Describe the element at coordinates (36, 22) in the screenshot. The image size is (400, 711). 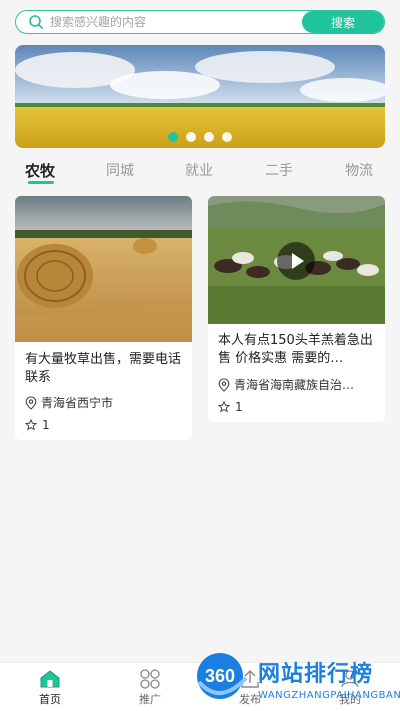
I see `search-icon` at that location.